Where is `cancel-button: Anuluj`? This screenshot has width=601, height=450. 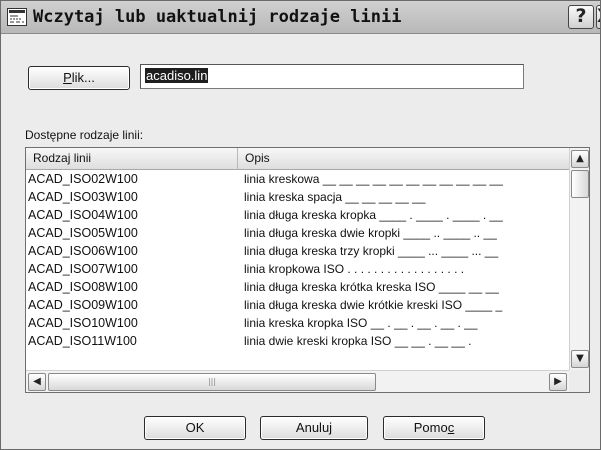
cancel-button: Anuluj is located at coordinates (314, 428).